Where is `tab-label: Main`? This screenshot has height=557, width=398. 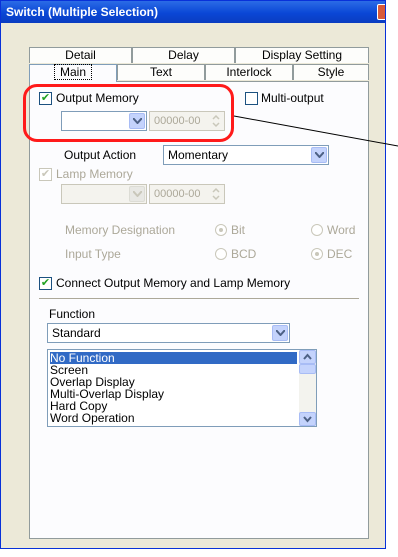
tab-label: Main is located at coordinates (72, 72).